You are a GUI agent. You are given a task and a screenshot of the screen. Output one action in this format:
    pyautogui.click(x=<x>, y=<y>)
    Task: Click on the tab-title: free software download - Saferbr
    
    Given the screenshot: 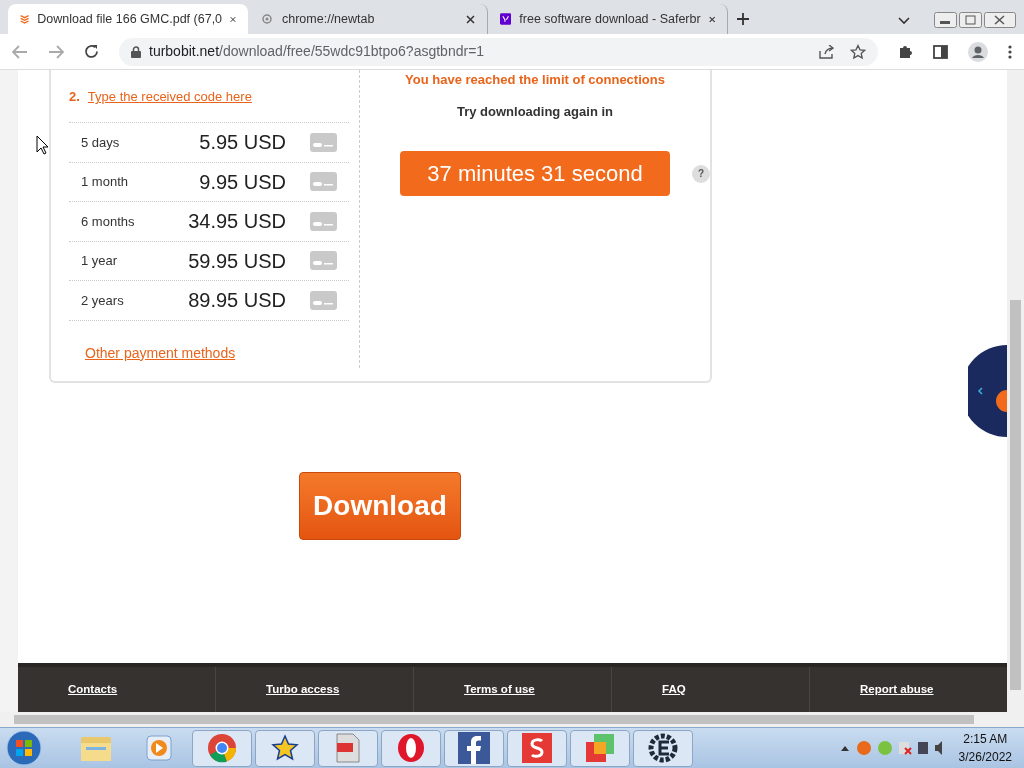 What is the action you would take?
    pyautogui.click(x=610, y=19)
    